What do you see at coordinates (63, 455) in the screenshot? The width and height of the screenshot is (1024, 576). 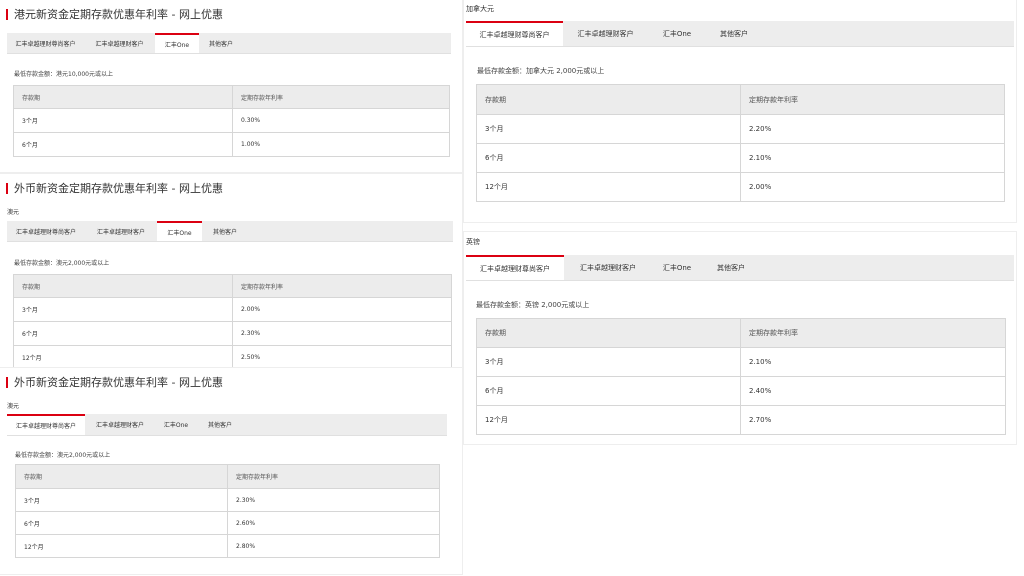 I see `aud2-min-deposit: 最低存款金额：澳元2,000元或以上` at bounding box center [63, 455].